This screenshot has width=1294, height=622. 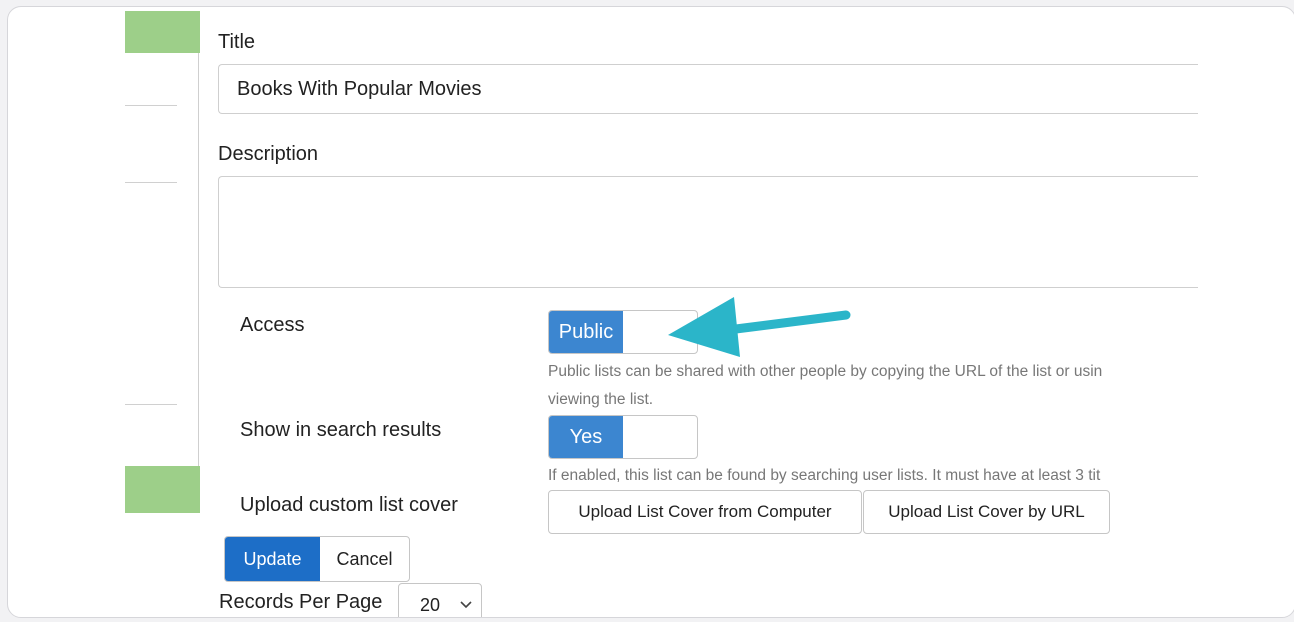 I want to click on access-label: Access, so click(x=272, y=325).